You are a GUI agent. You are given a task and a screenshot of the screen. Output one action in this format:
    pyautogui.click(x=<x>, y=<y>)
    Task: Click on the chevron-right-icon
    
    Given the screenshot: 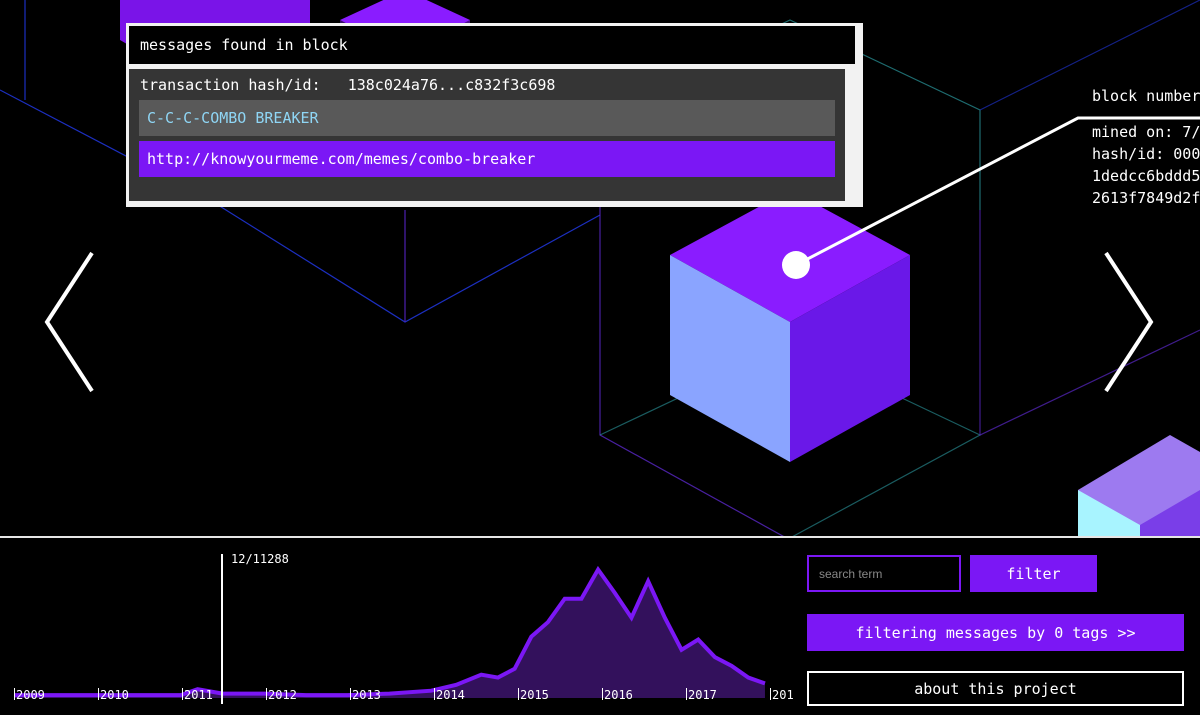 What is the action you would take?
    pyautogui.click(x=1130, y=322)
    